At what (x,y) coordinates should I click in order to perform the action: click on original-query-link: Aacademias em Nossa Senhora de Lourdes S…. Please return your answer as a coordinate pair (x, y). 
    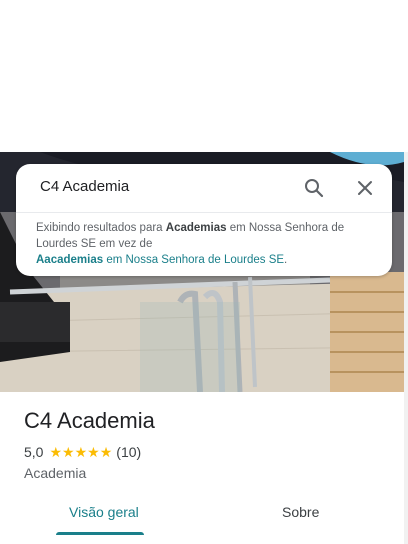
    Looking at the image, I should click on (160, 260).